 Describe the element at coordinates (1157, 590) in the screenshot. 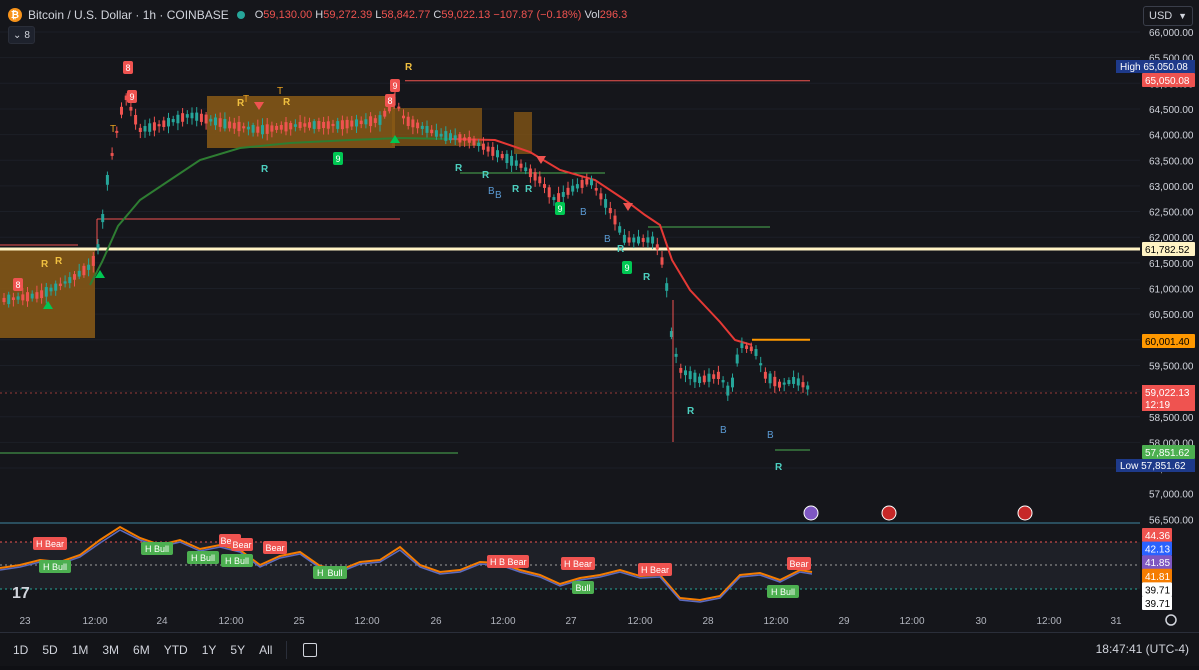

I see `oscillator-value-tag-text: 39.71` at that location.